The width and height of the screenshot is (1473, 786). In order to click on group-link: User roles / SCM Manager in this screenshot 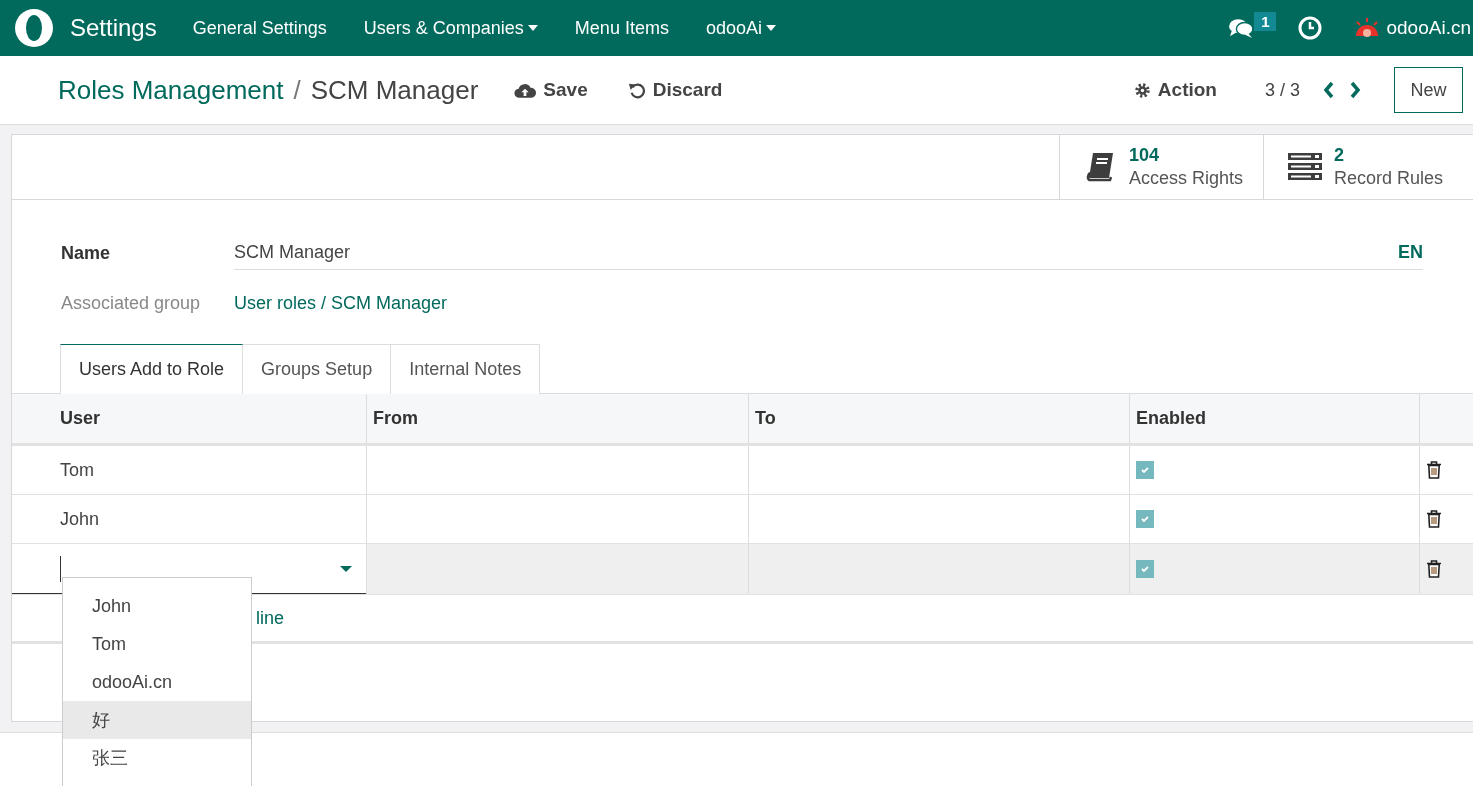, I will do `click(341, 303)`.